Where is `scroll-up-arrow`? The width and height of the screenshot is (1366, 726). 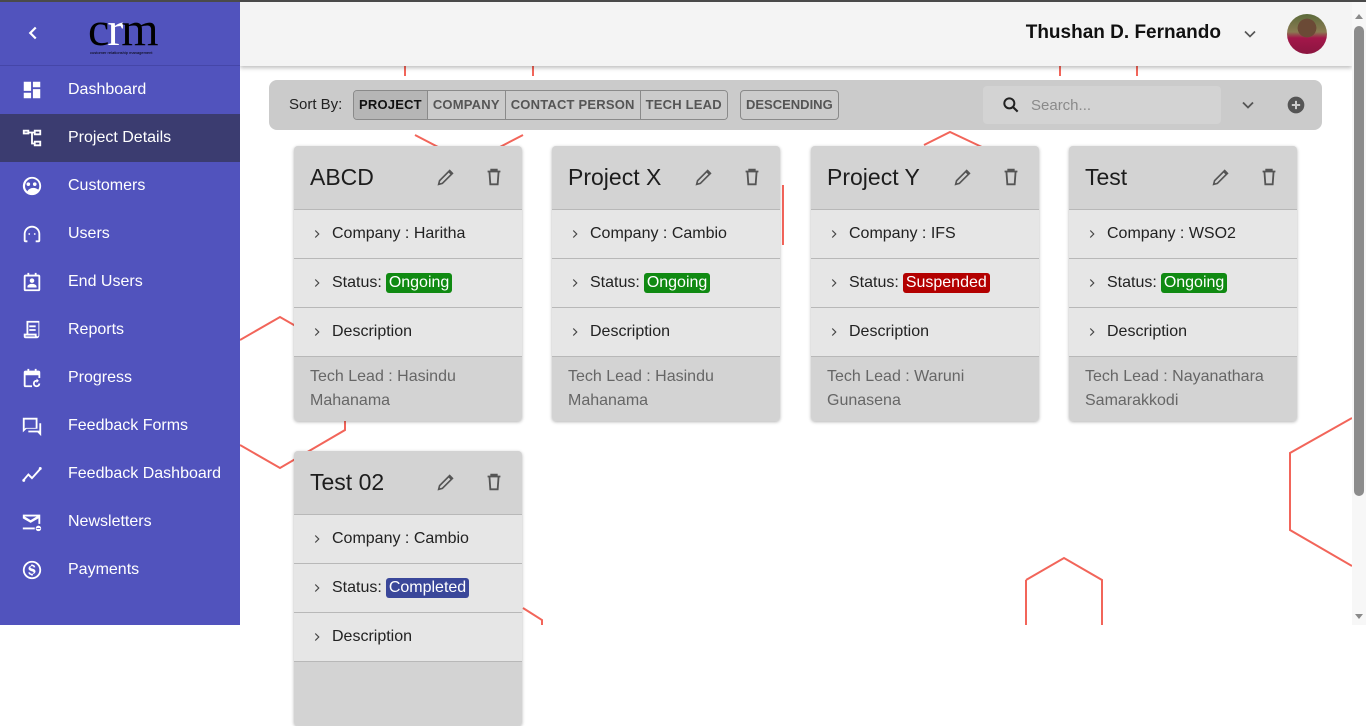 scroll-up-arrow is located at coordinates (1359, 16).